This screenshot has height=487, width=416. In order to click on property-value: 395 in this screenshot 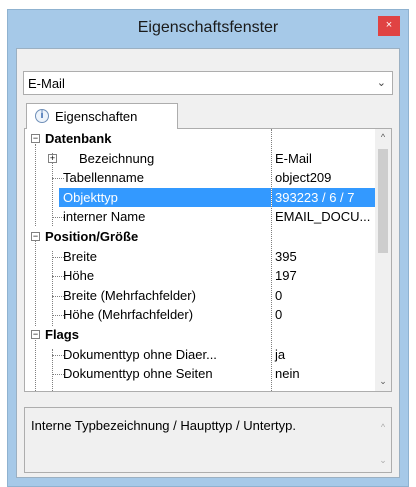, I will do `click(286, 256)`.